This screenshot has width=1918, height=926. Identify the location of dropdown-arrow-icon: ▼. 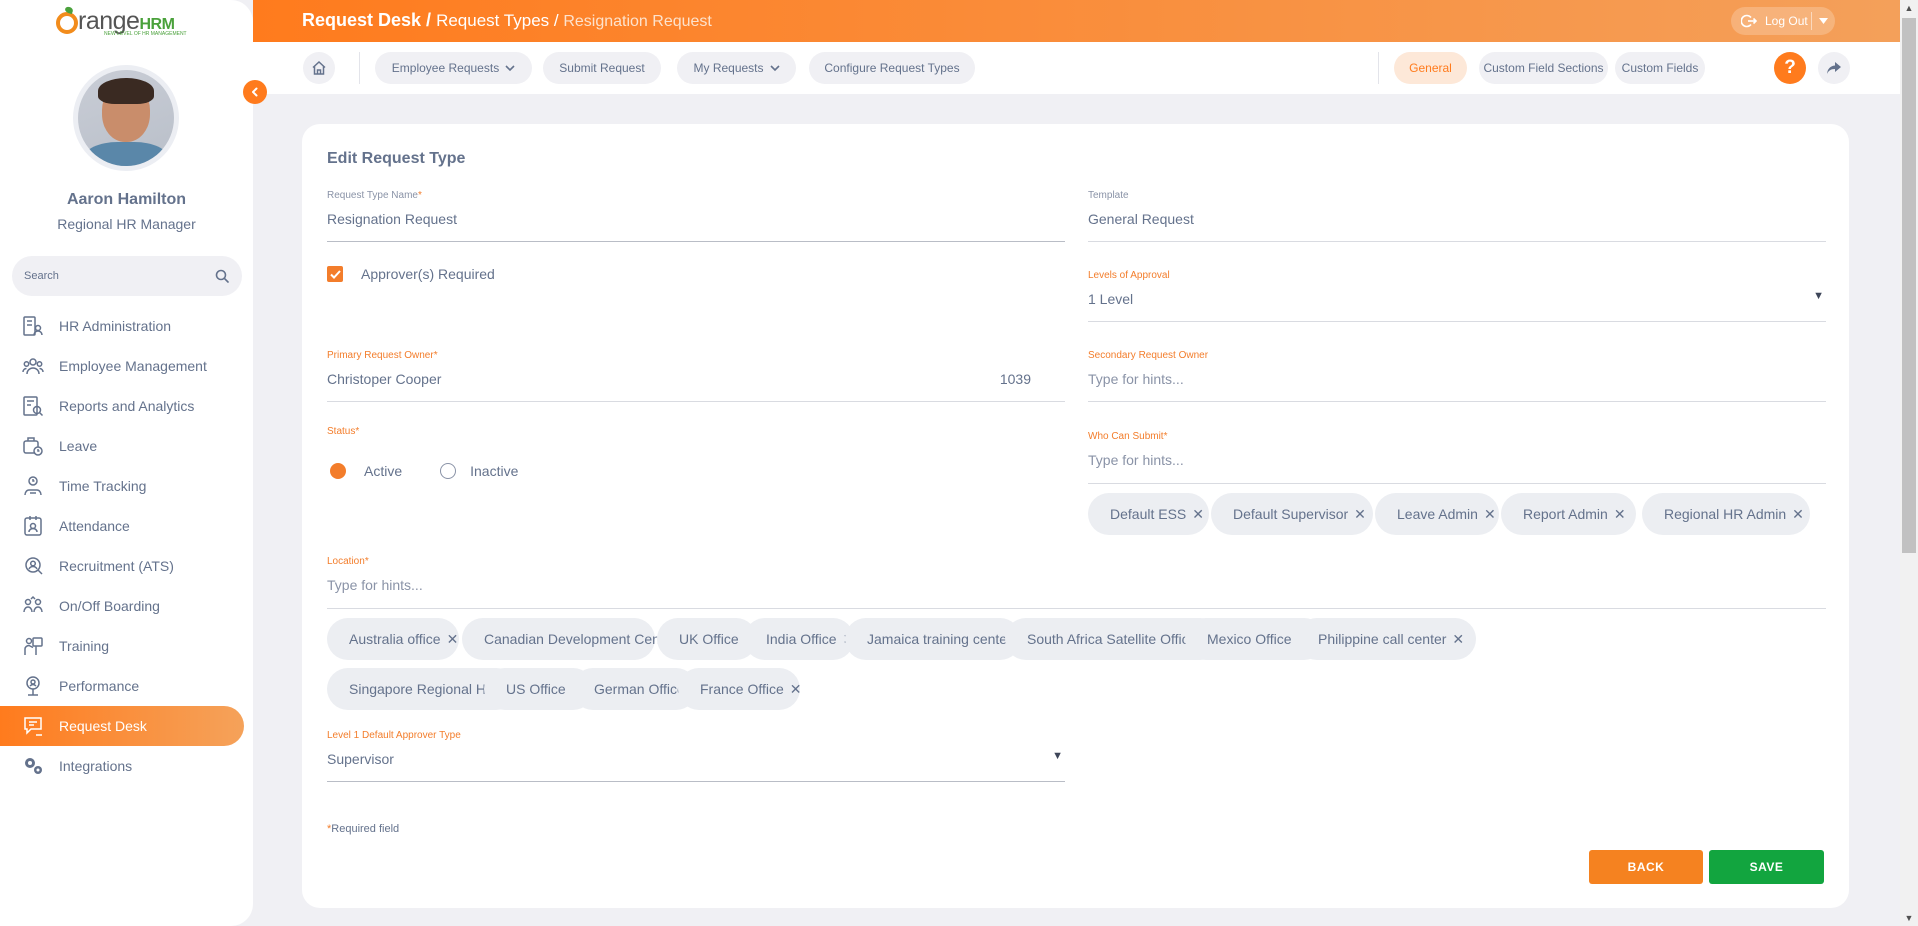
(1057, 756).